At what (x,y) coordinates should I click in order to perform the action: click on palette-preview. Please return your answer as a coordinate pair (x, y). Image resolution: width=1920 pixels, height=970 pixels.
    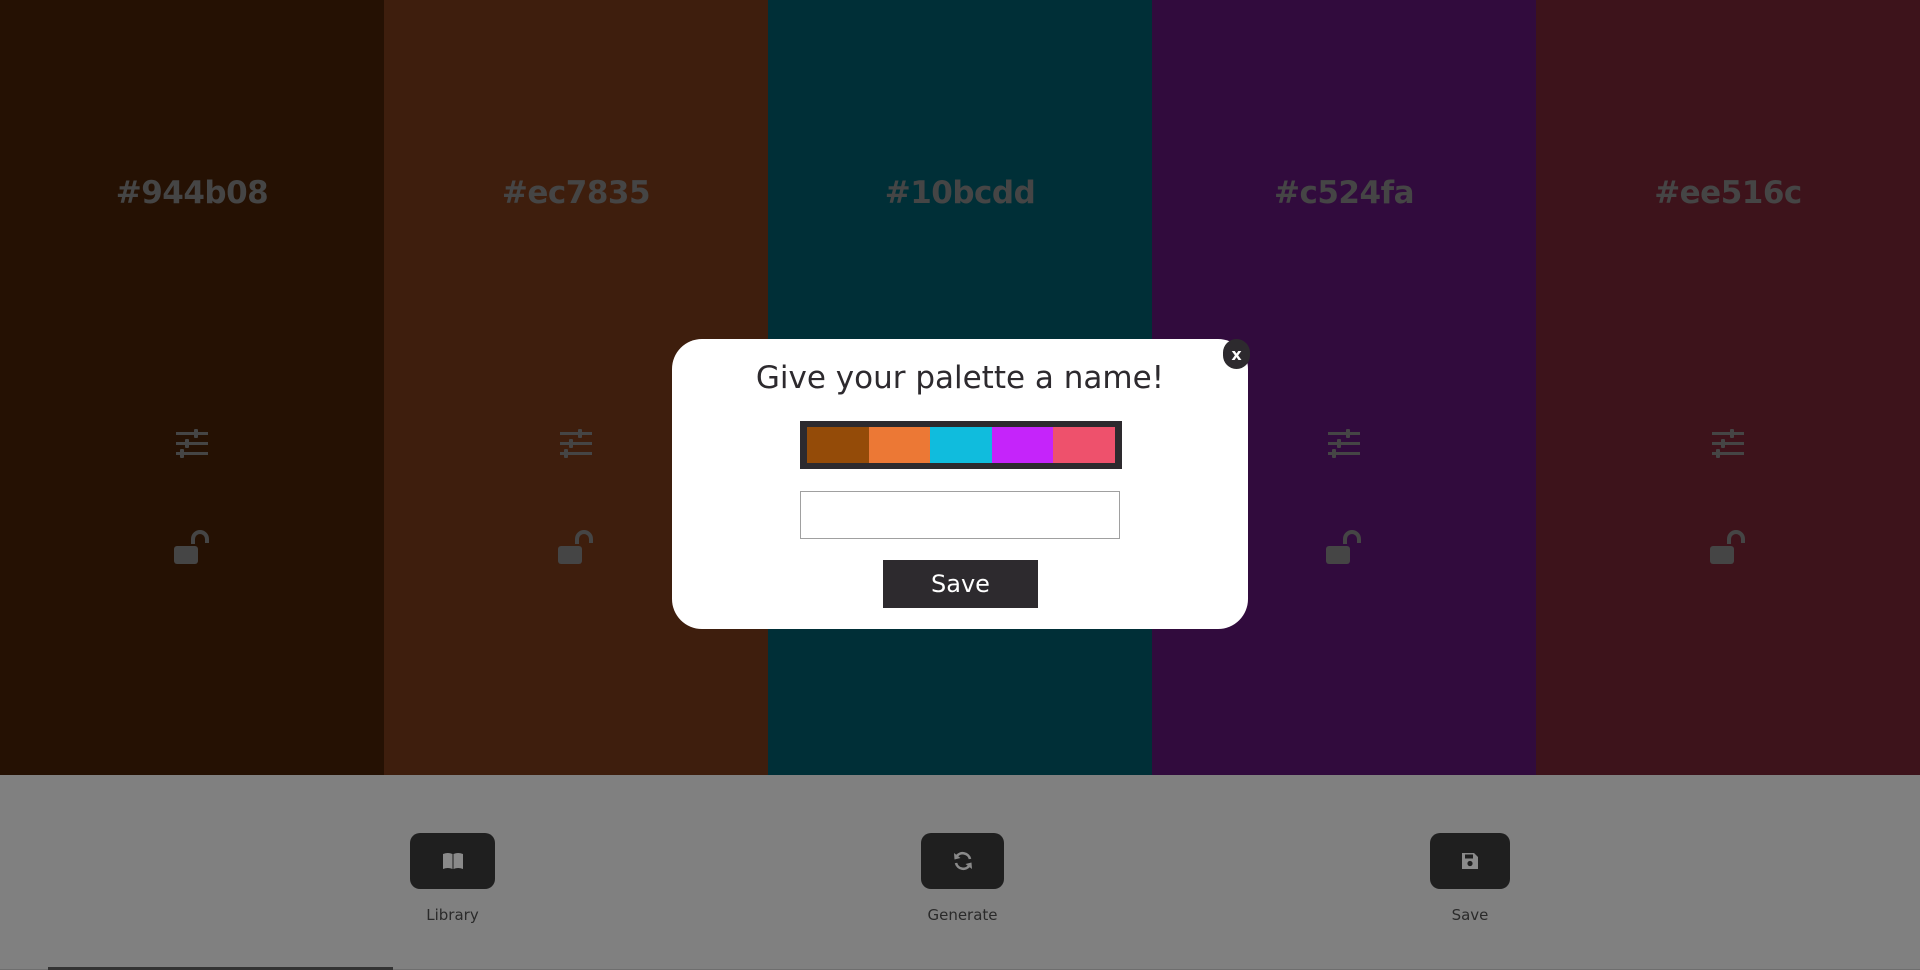
    Looking at the image, I should click on (961, 445).